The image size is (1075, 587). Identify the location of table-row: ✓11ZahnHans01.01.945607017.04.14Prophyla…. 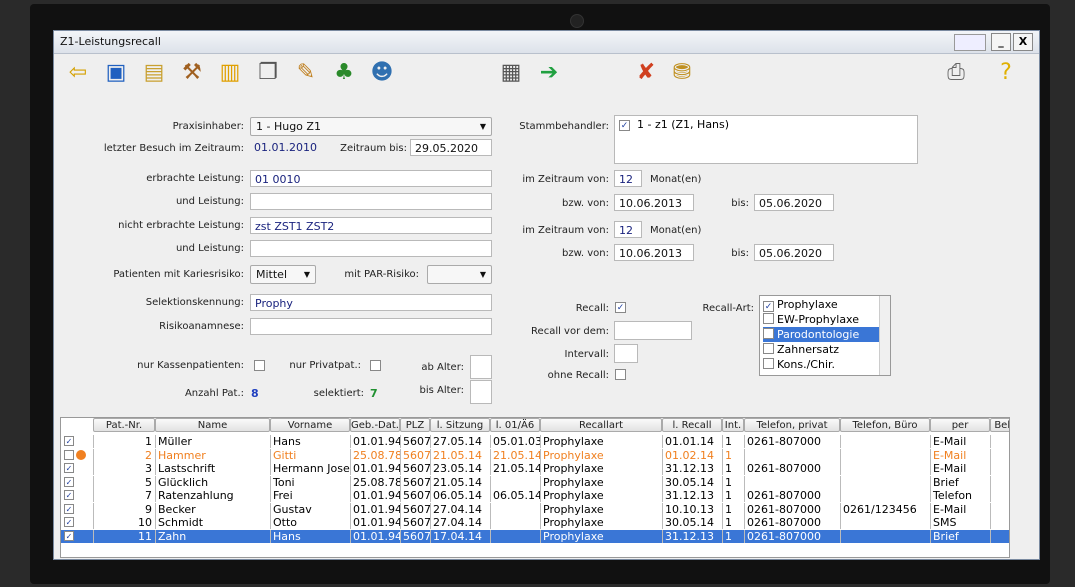
(535, 536).